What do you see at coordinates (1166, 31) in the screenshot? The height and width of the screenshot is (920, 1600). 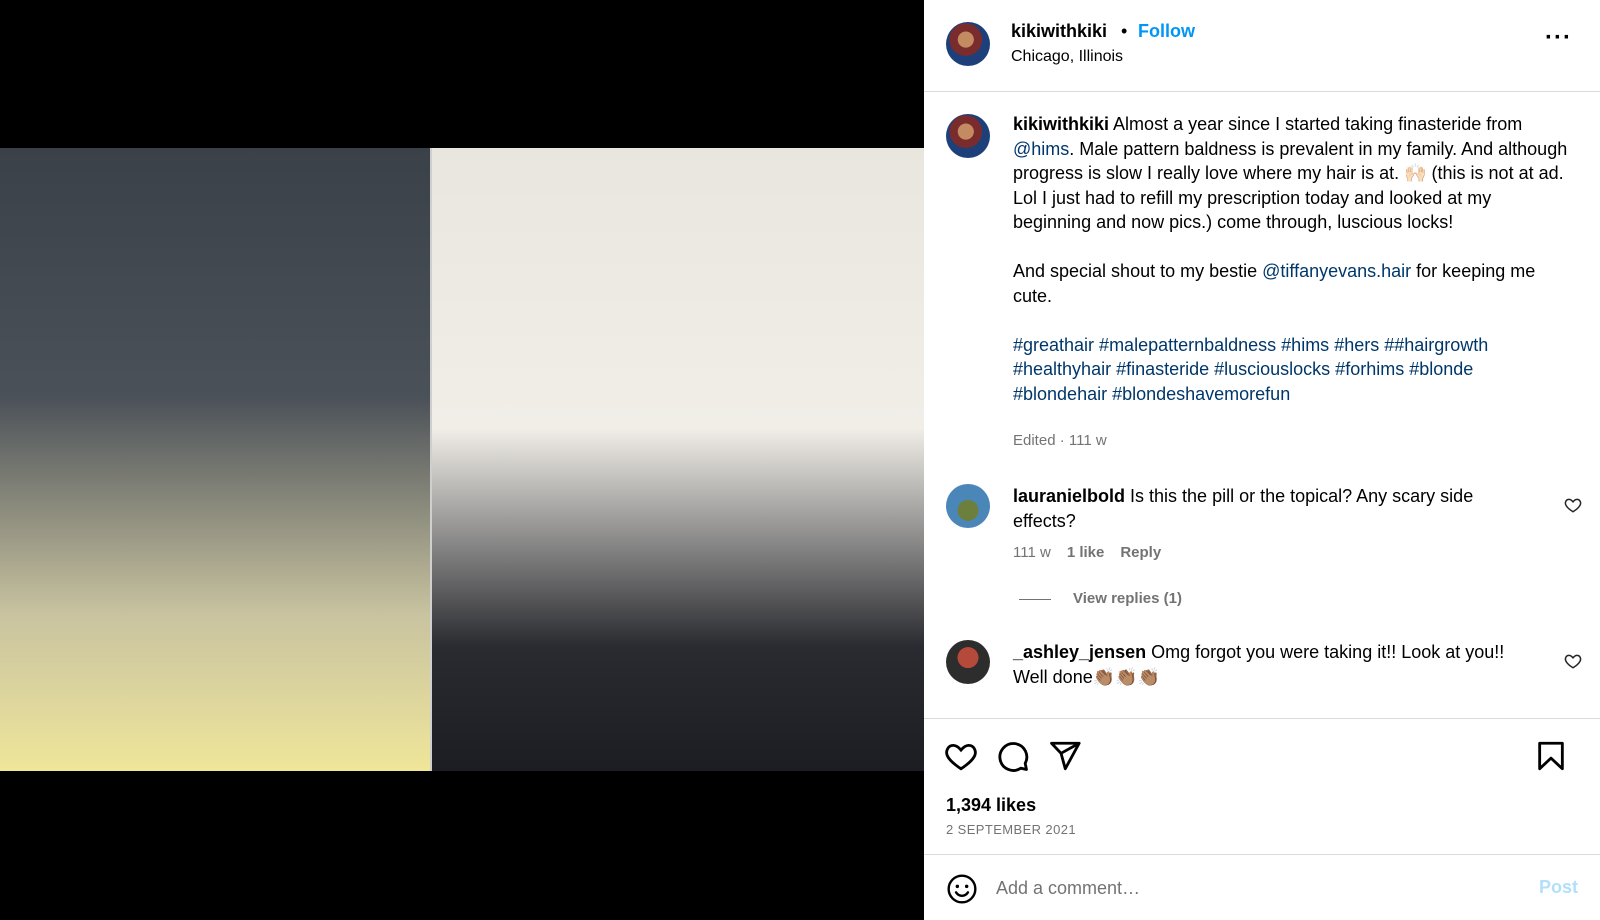 I see `follow-button: Follow` at bounding box center [1166, 31].